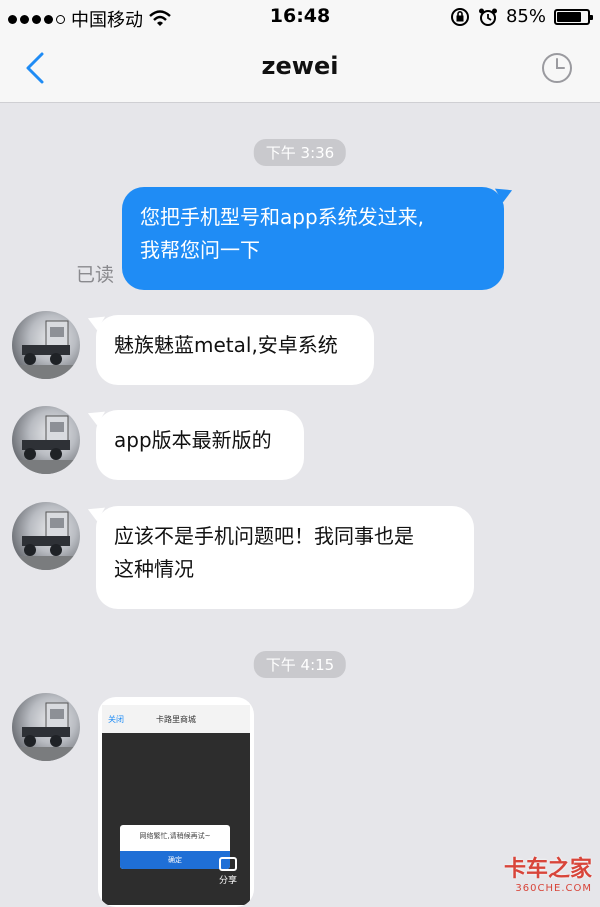 The image size is (600, 907). I want to click on image-message: 关闭 卡路里商城 网络繁忙,请稍候再试~ 确定 分享, so click(176, 802).